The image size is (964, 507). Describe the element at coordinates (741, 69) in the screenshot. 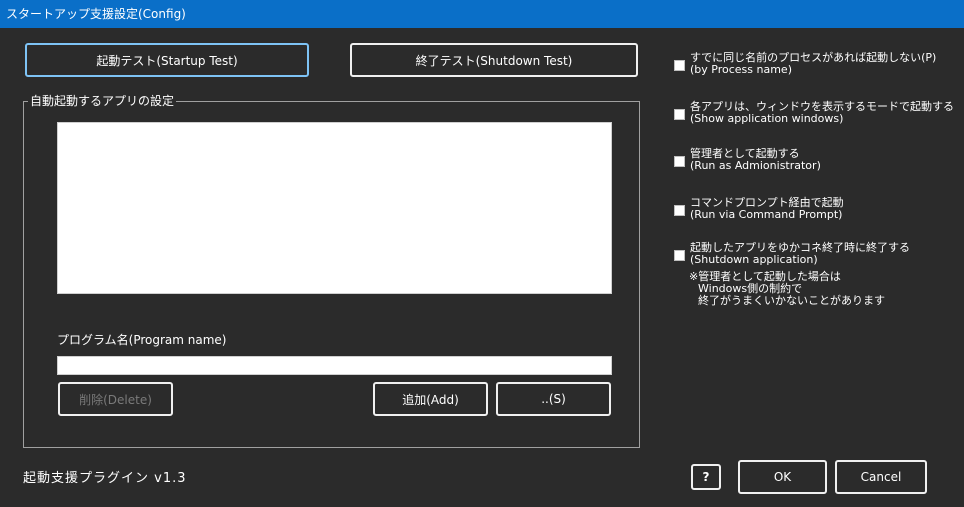

I see `option-sublabel: (by Process name)` at that location.